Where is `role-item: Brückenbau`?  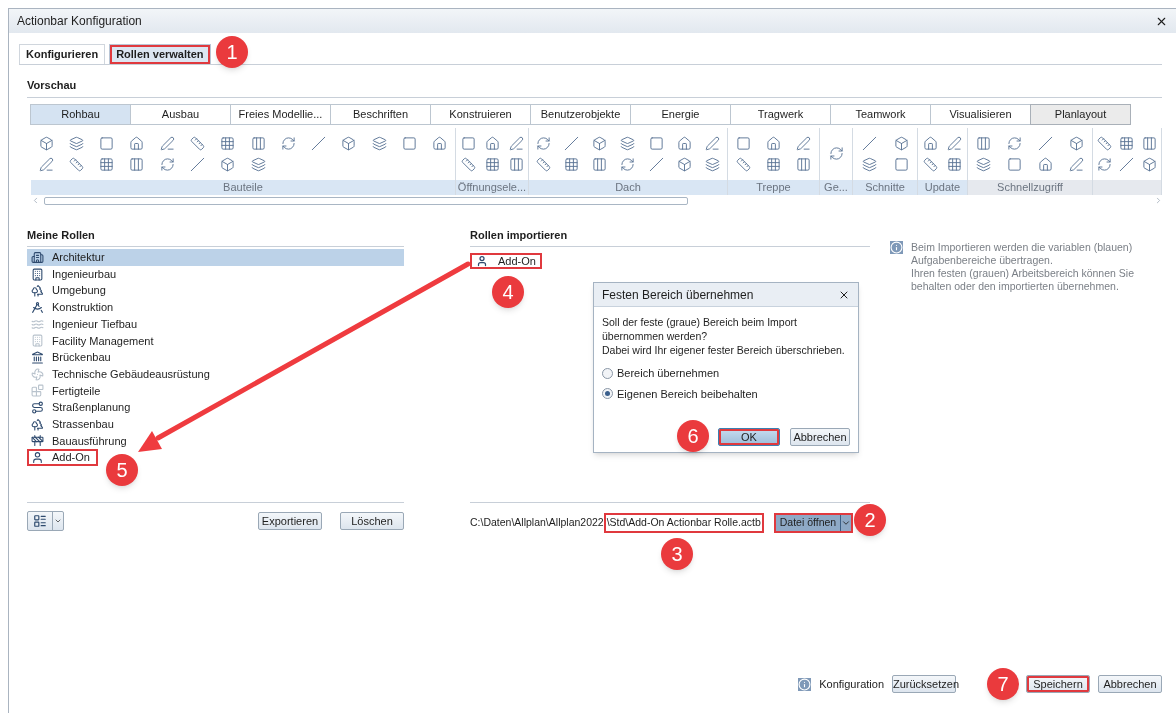
role-item: Brückenbau is located at coordinates (215, 357).